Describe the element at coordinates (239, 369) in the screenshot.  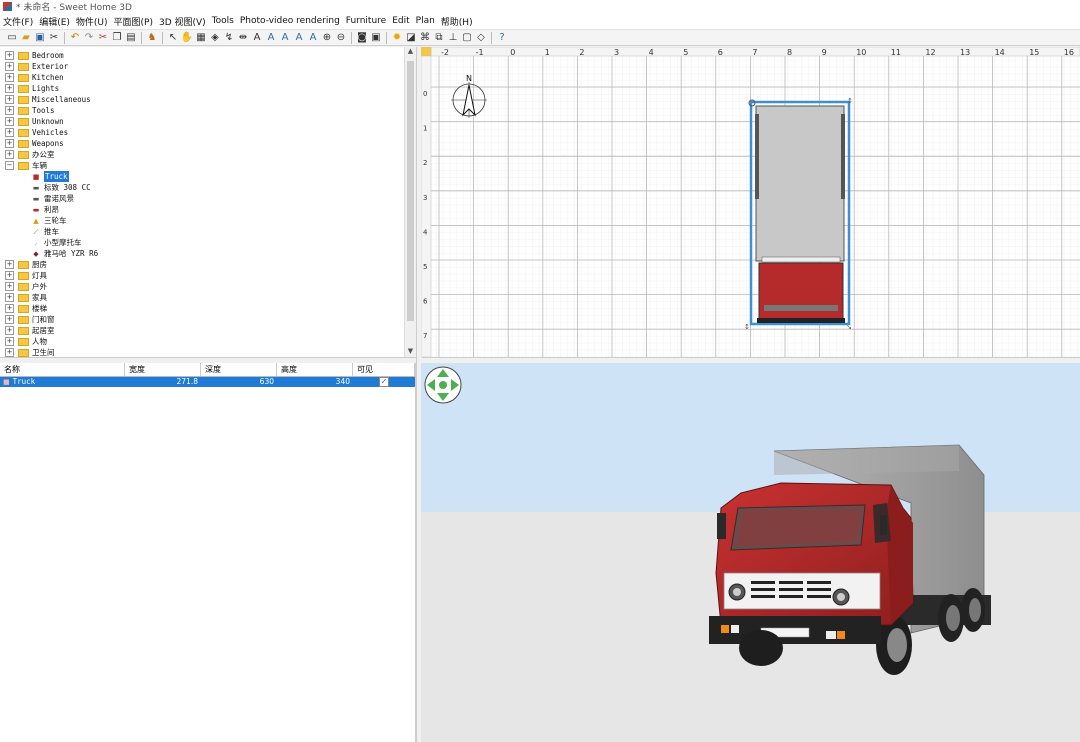
I see `column-header-depth: 深度` at that location.